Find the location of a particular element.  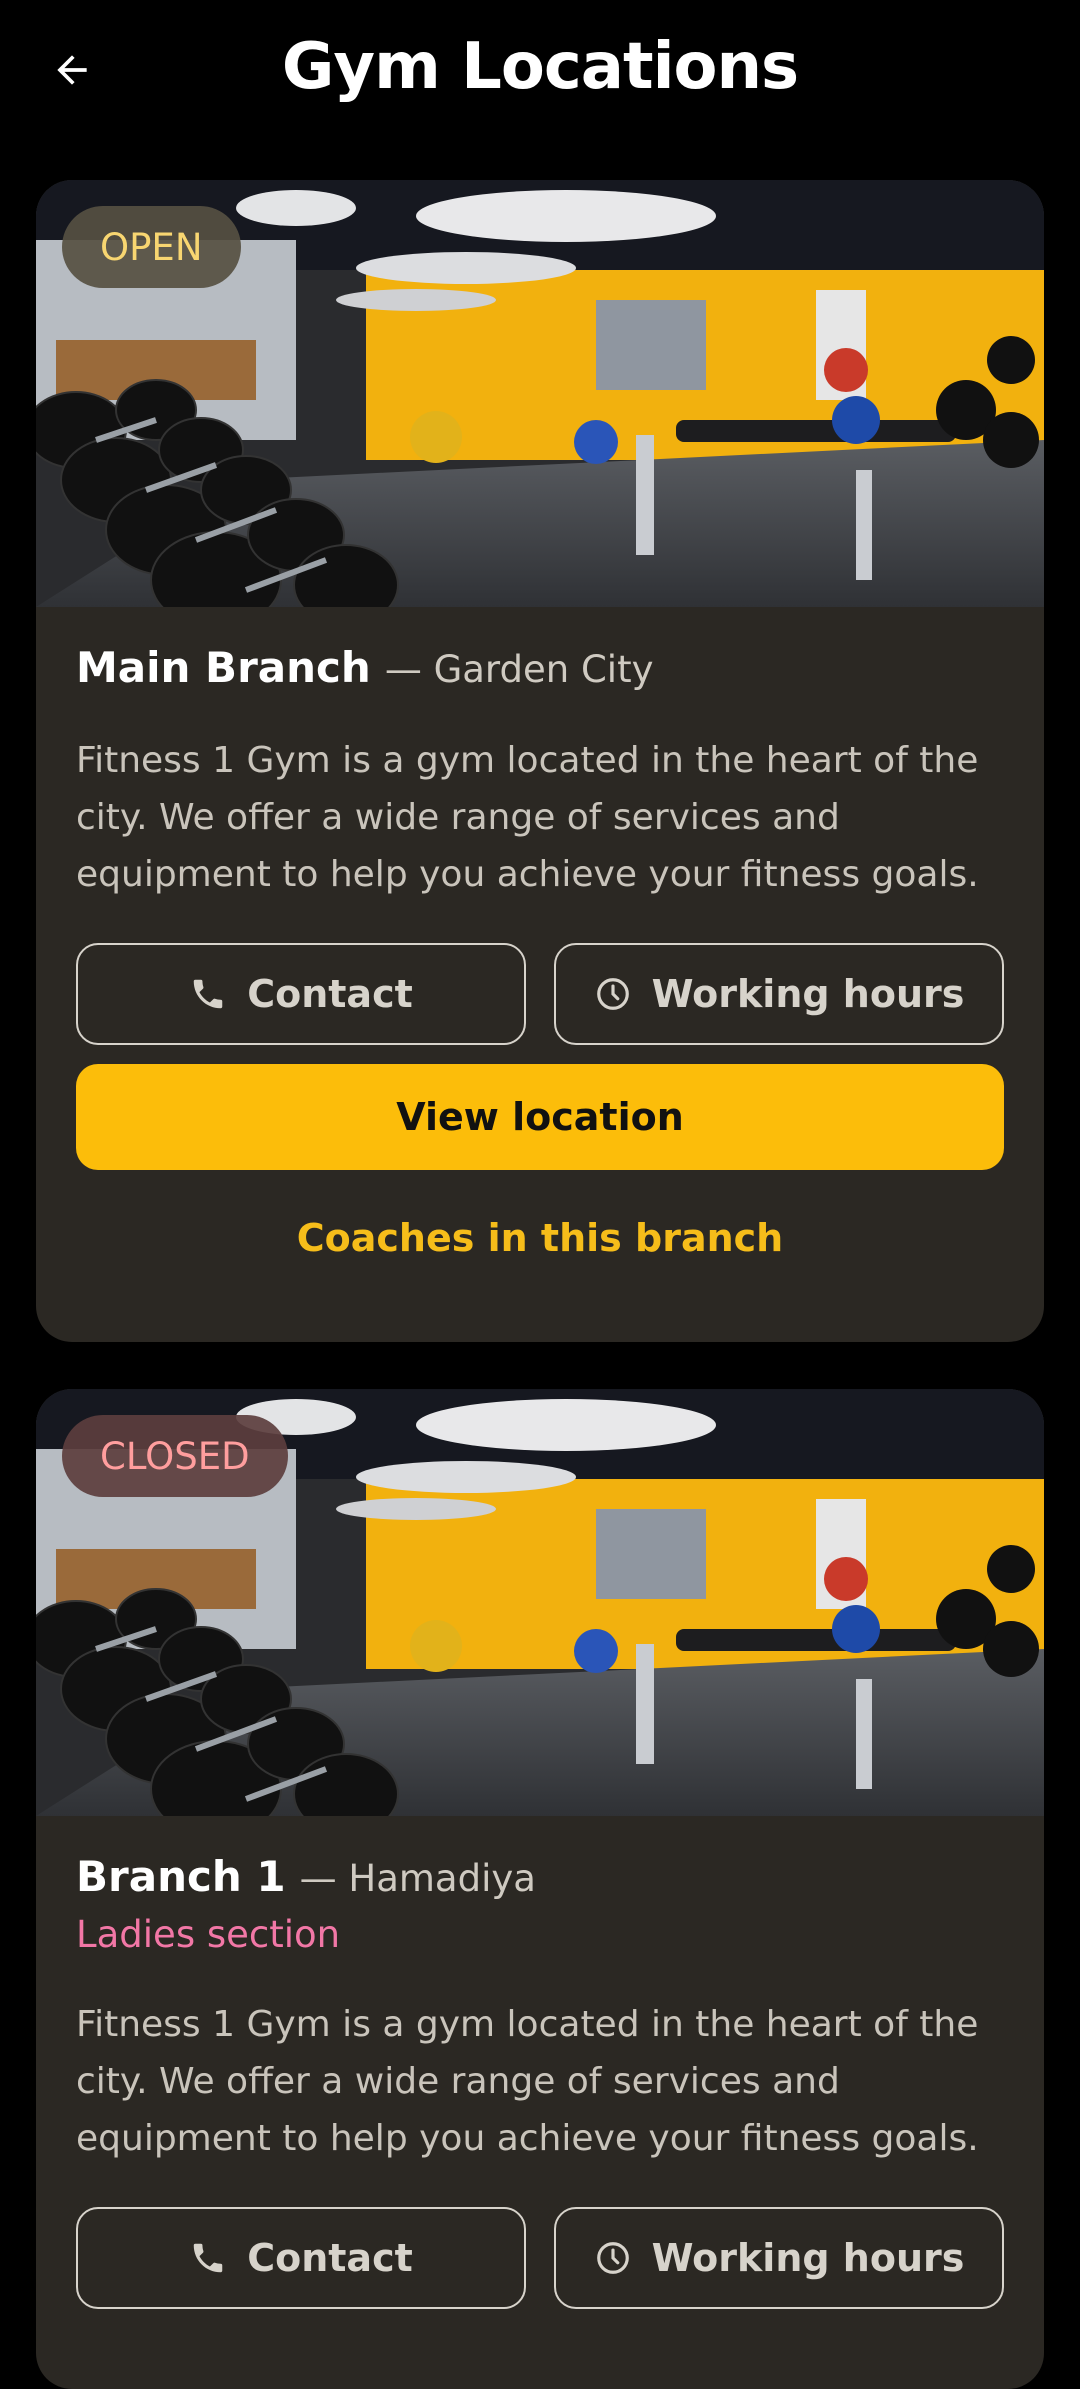

app-bar: Gym Locations is located at coordinates (540, 75).